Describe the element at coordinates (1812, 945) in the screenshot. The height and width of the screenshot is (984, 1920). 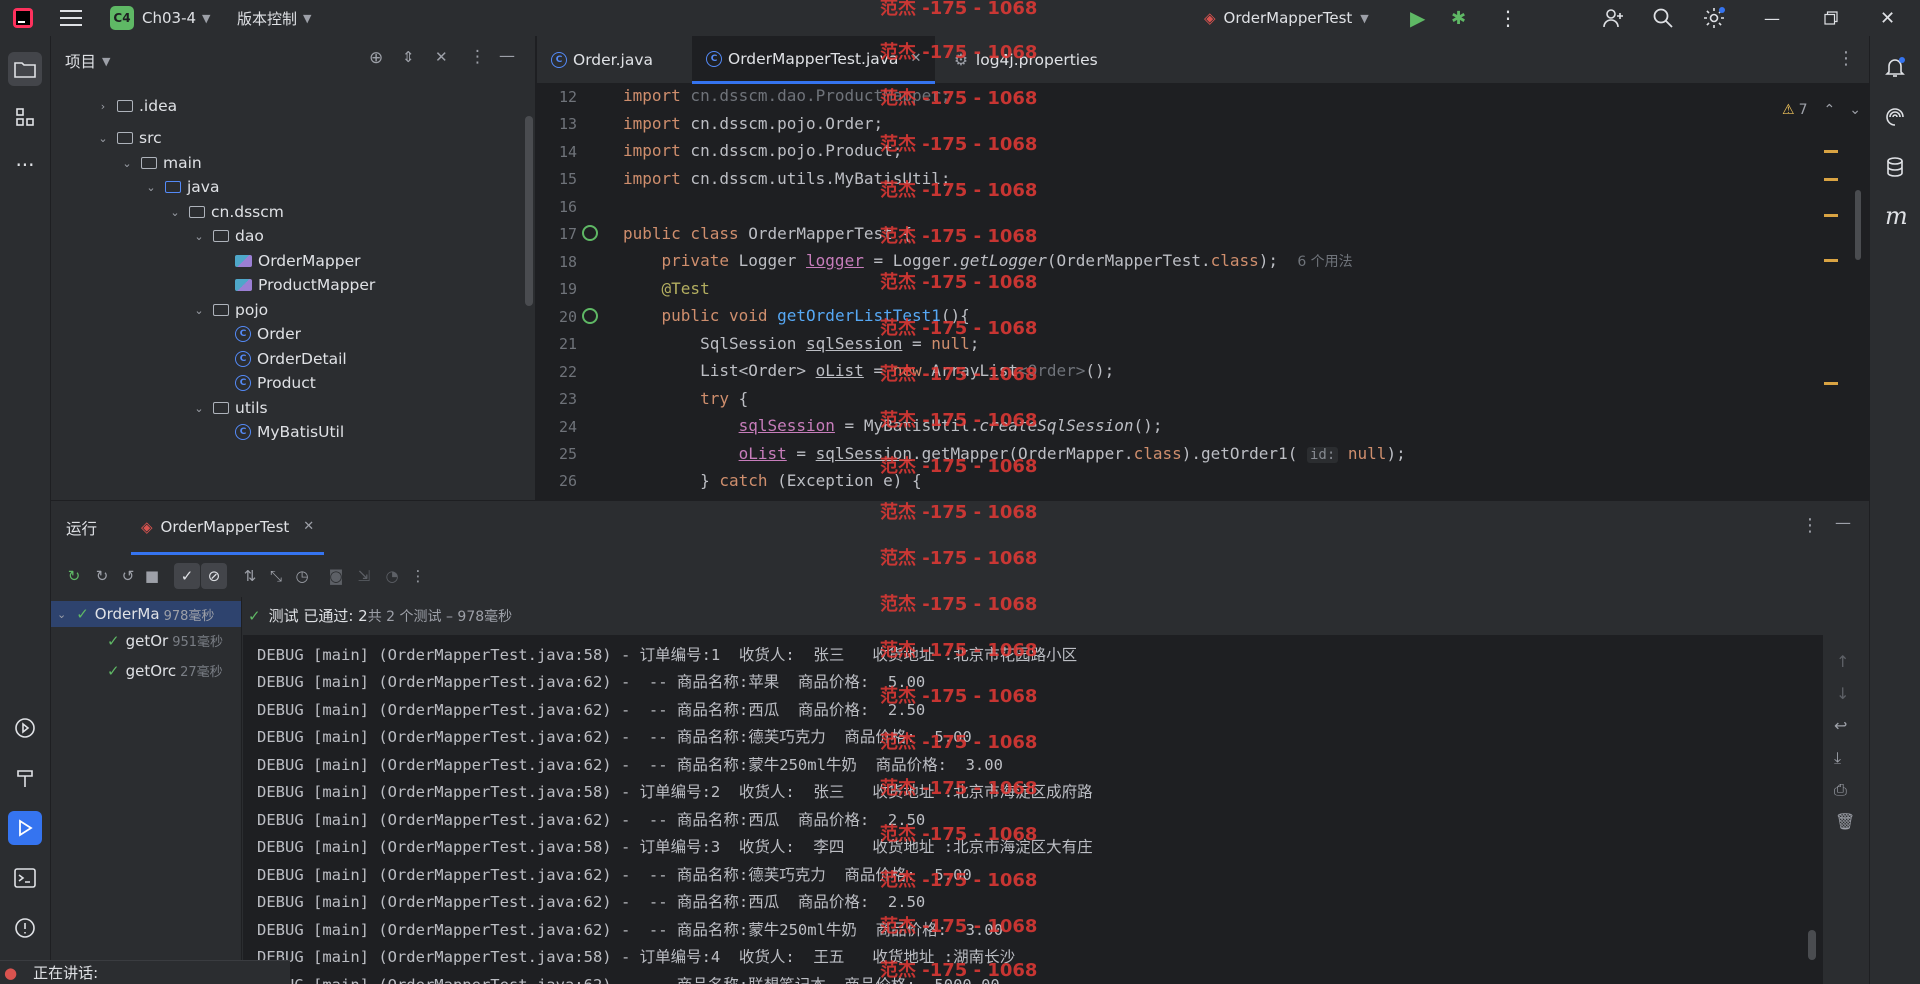
I see `console-scrollbar` at that location.